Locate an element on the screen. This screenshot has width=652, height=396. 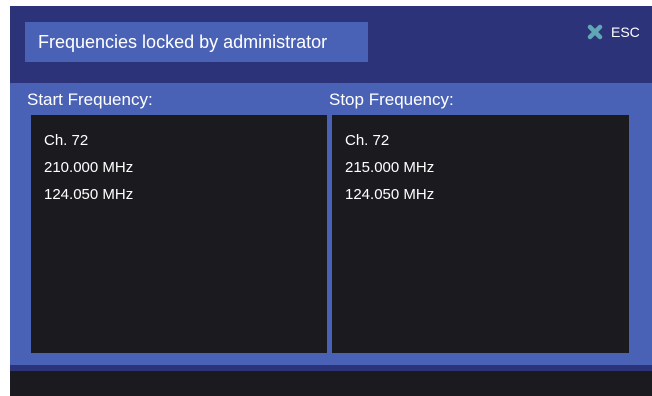
bottom-bar is located at coordinates (331, 383).